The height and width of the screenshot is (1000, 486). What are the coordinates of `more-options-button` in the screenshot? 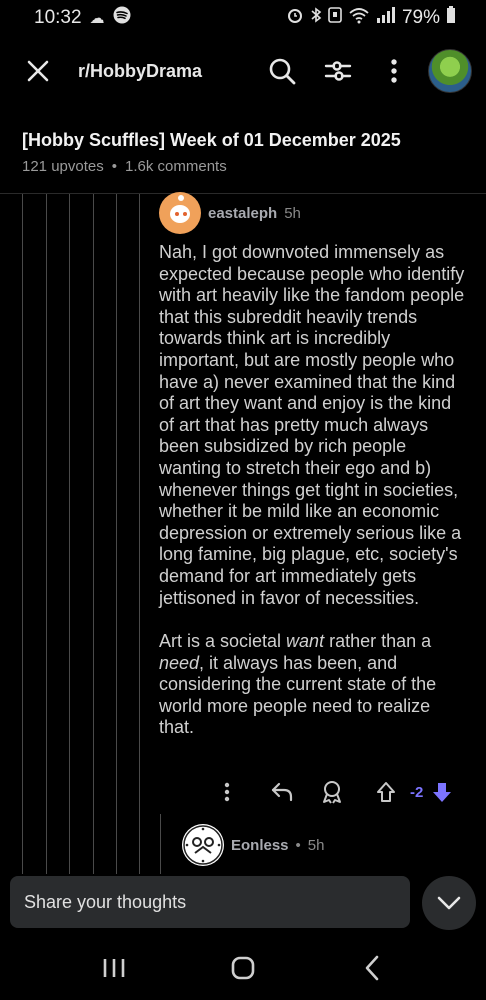 It's located at (394, 71).